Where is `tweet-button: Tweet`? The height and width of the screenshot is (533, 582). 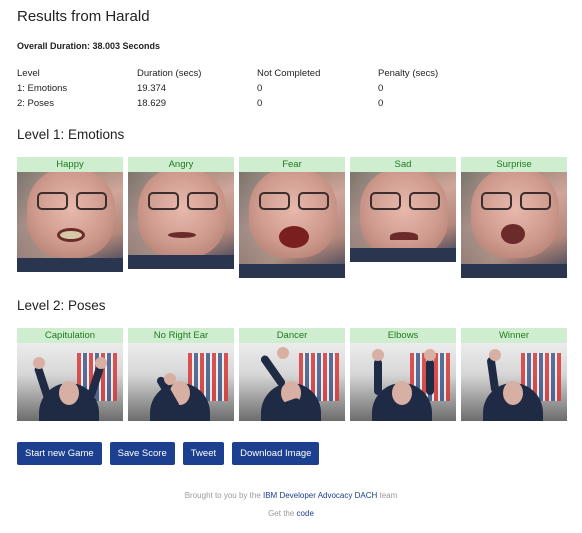
tweet-button: Tweet is located at coordinates (203, 453).